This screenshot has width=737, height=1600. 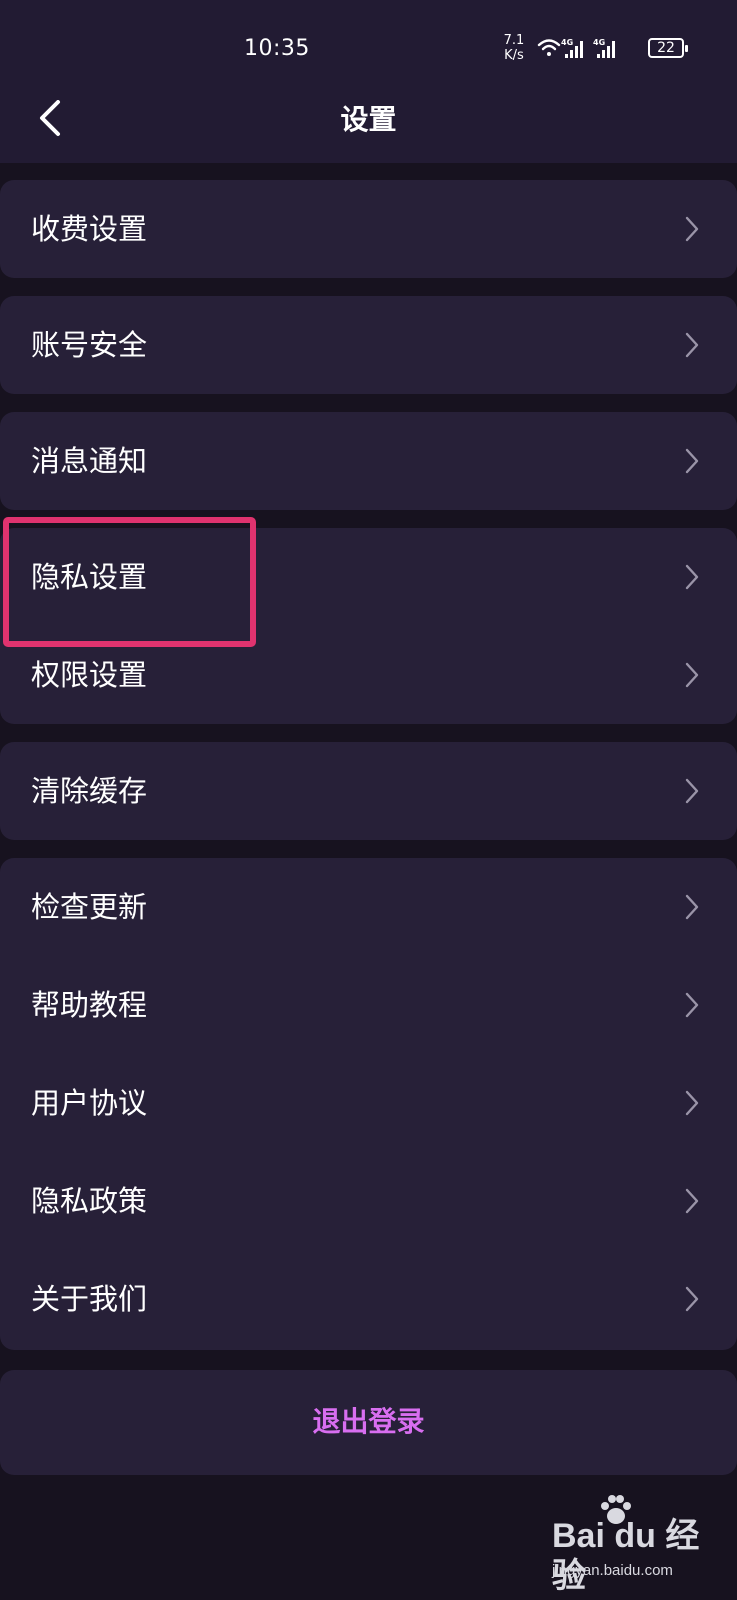 I want to click on settings-card-account: 账号安全, so click(x=368, y=345).